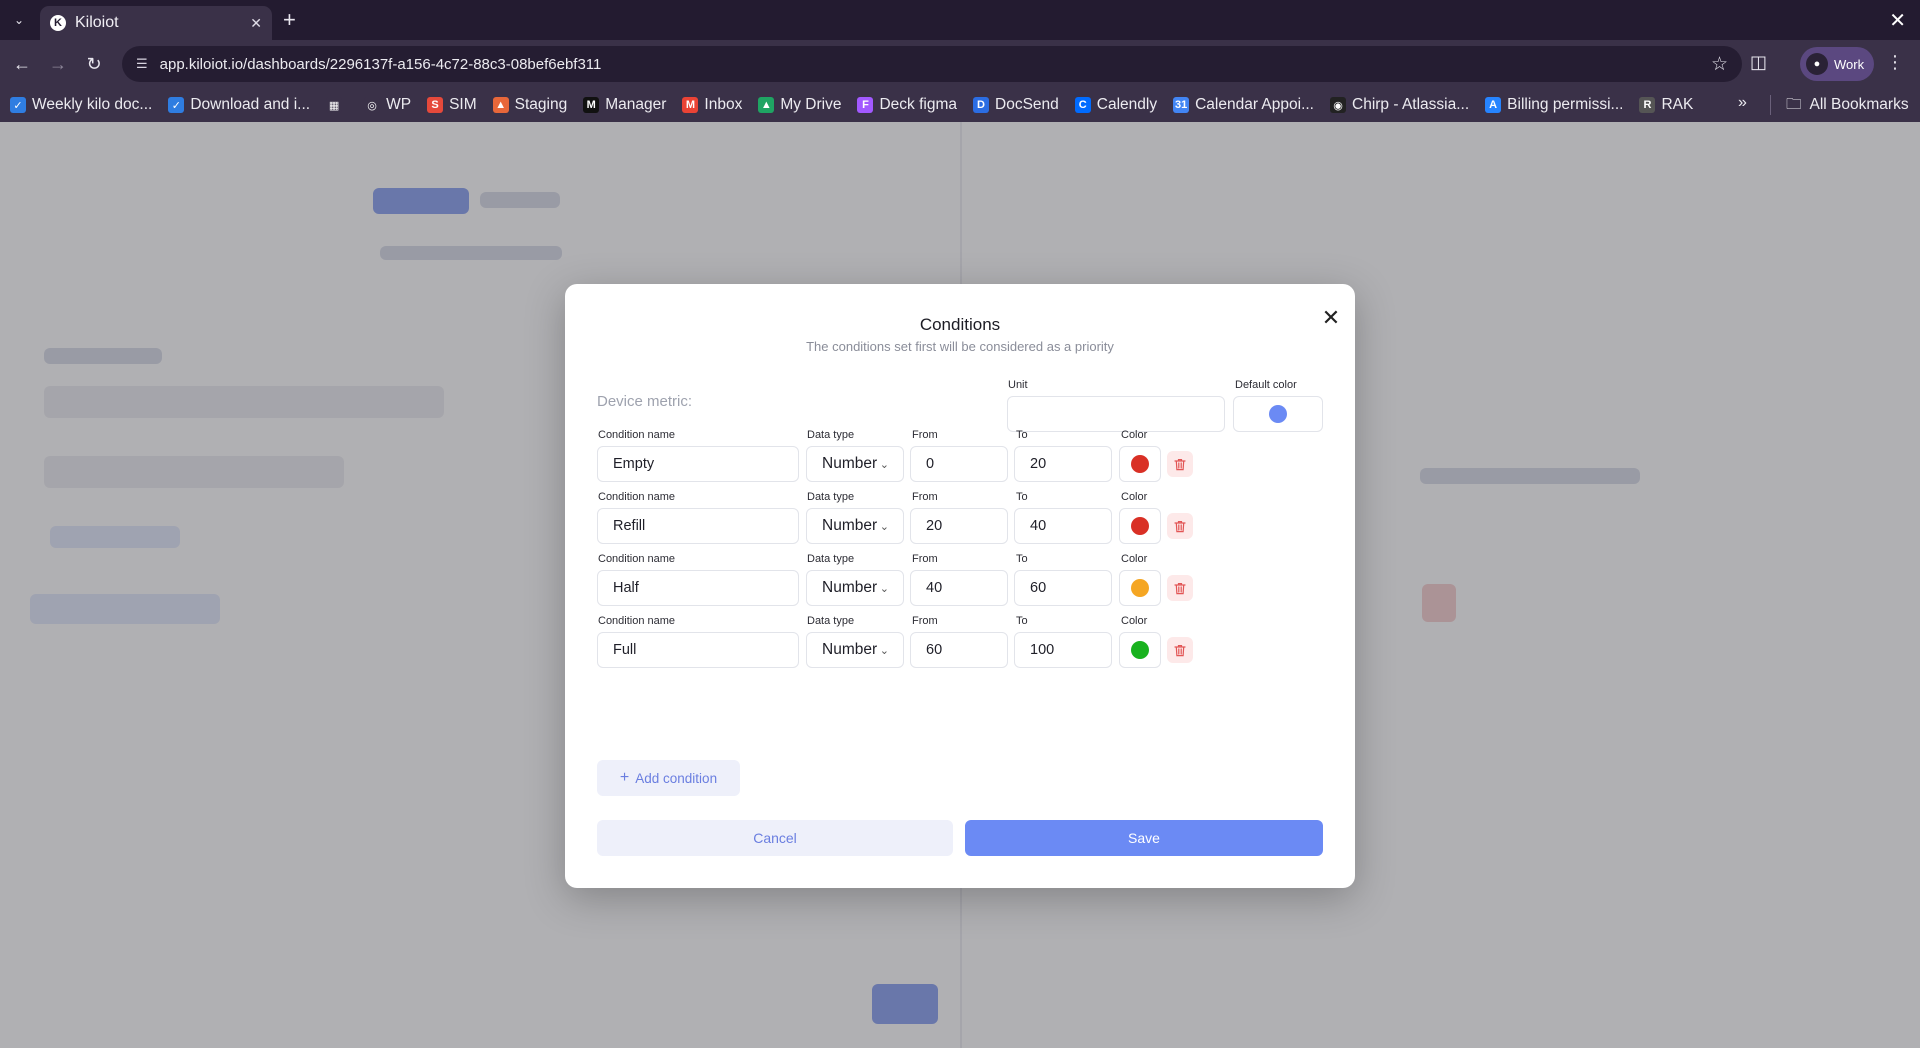 The width and height of the screenshot is (1920, 1048). I want to click on back-arrow-icon: ←, so click(22, 64).